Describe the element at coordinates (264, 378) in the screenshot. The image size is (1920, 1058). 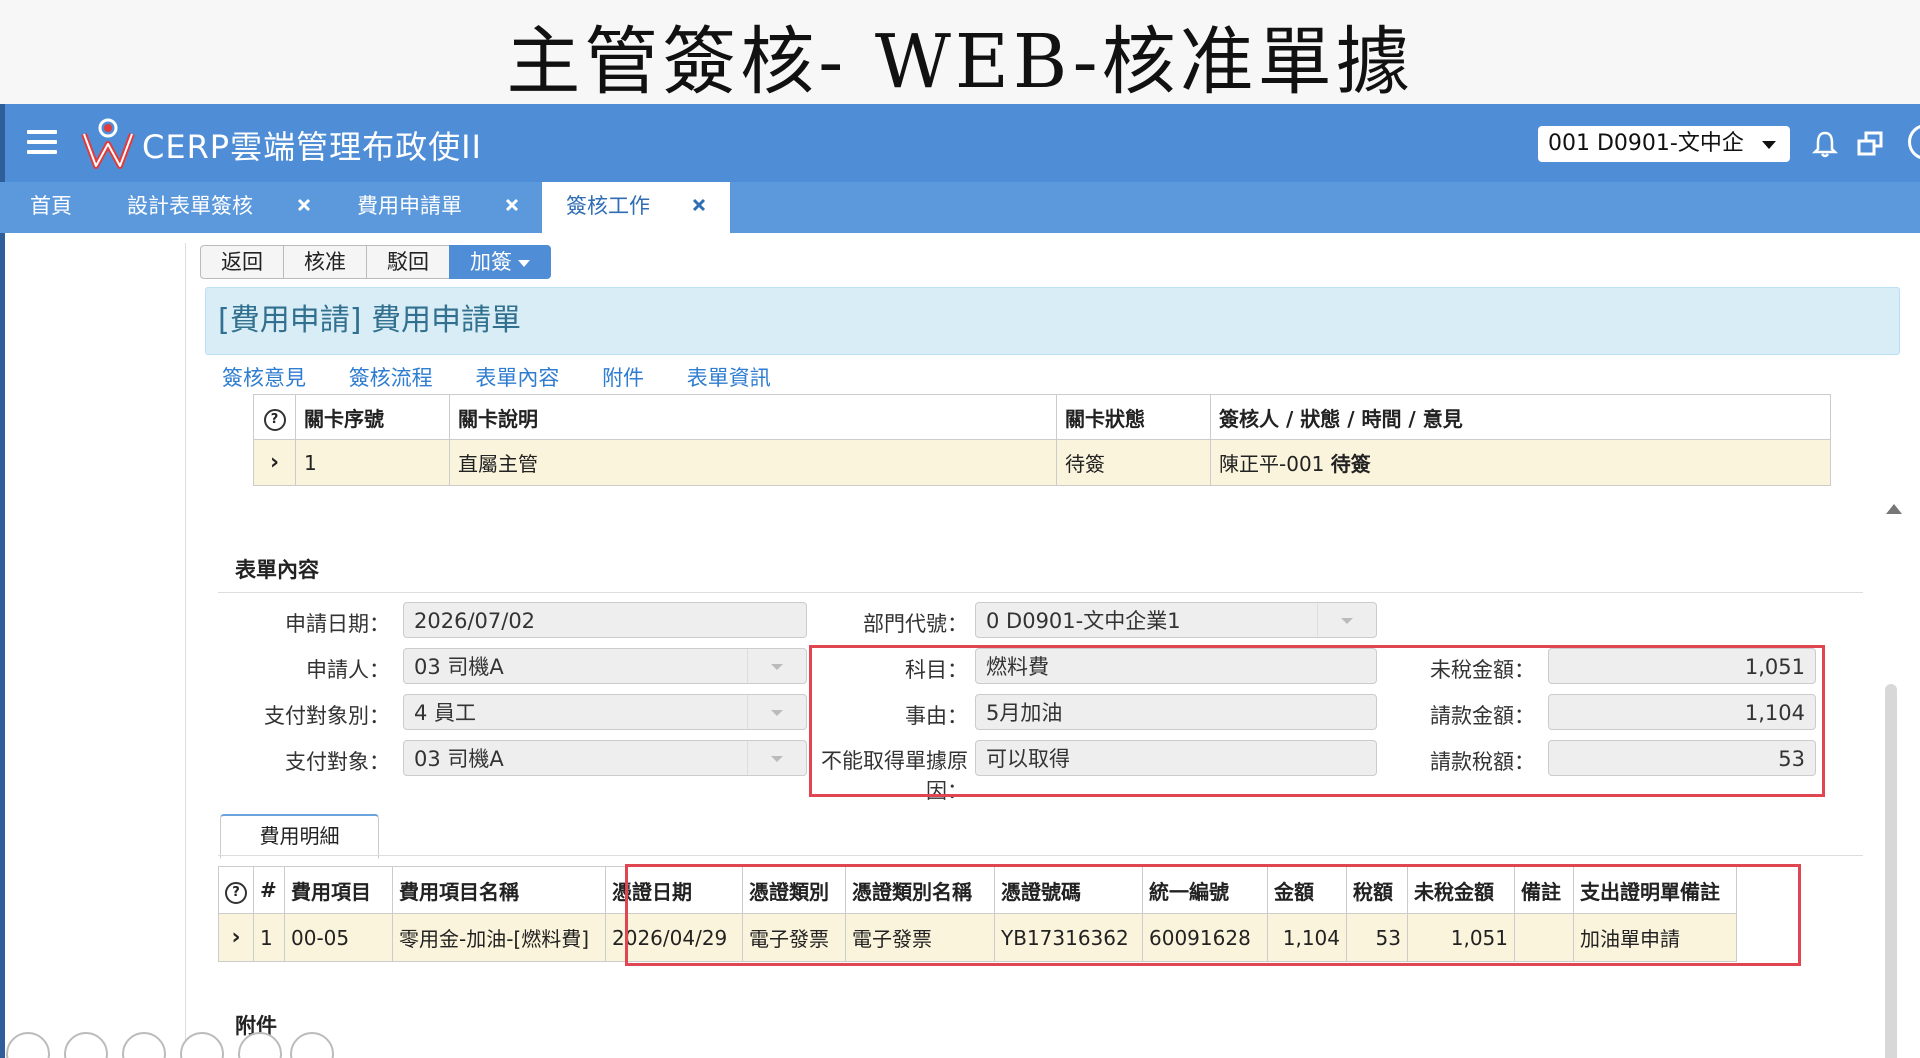
I see `link-approval-opinion: 簽核意見` at that location.